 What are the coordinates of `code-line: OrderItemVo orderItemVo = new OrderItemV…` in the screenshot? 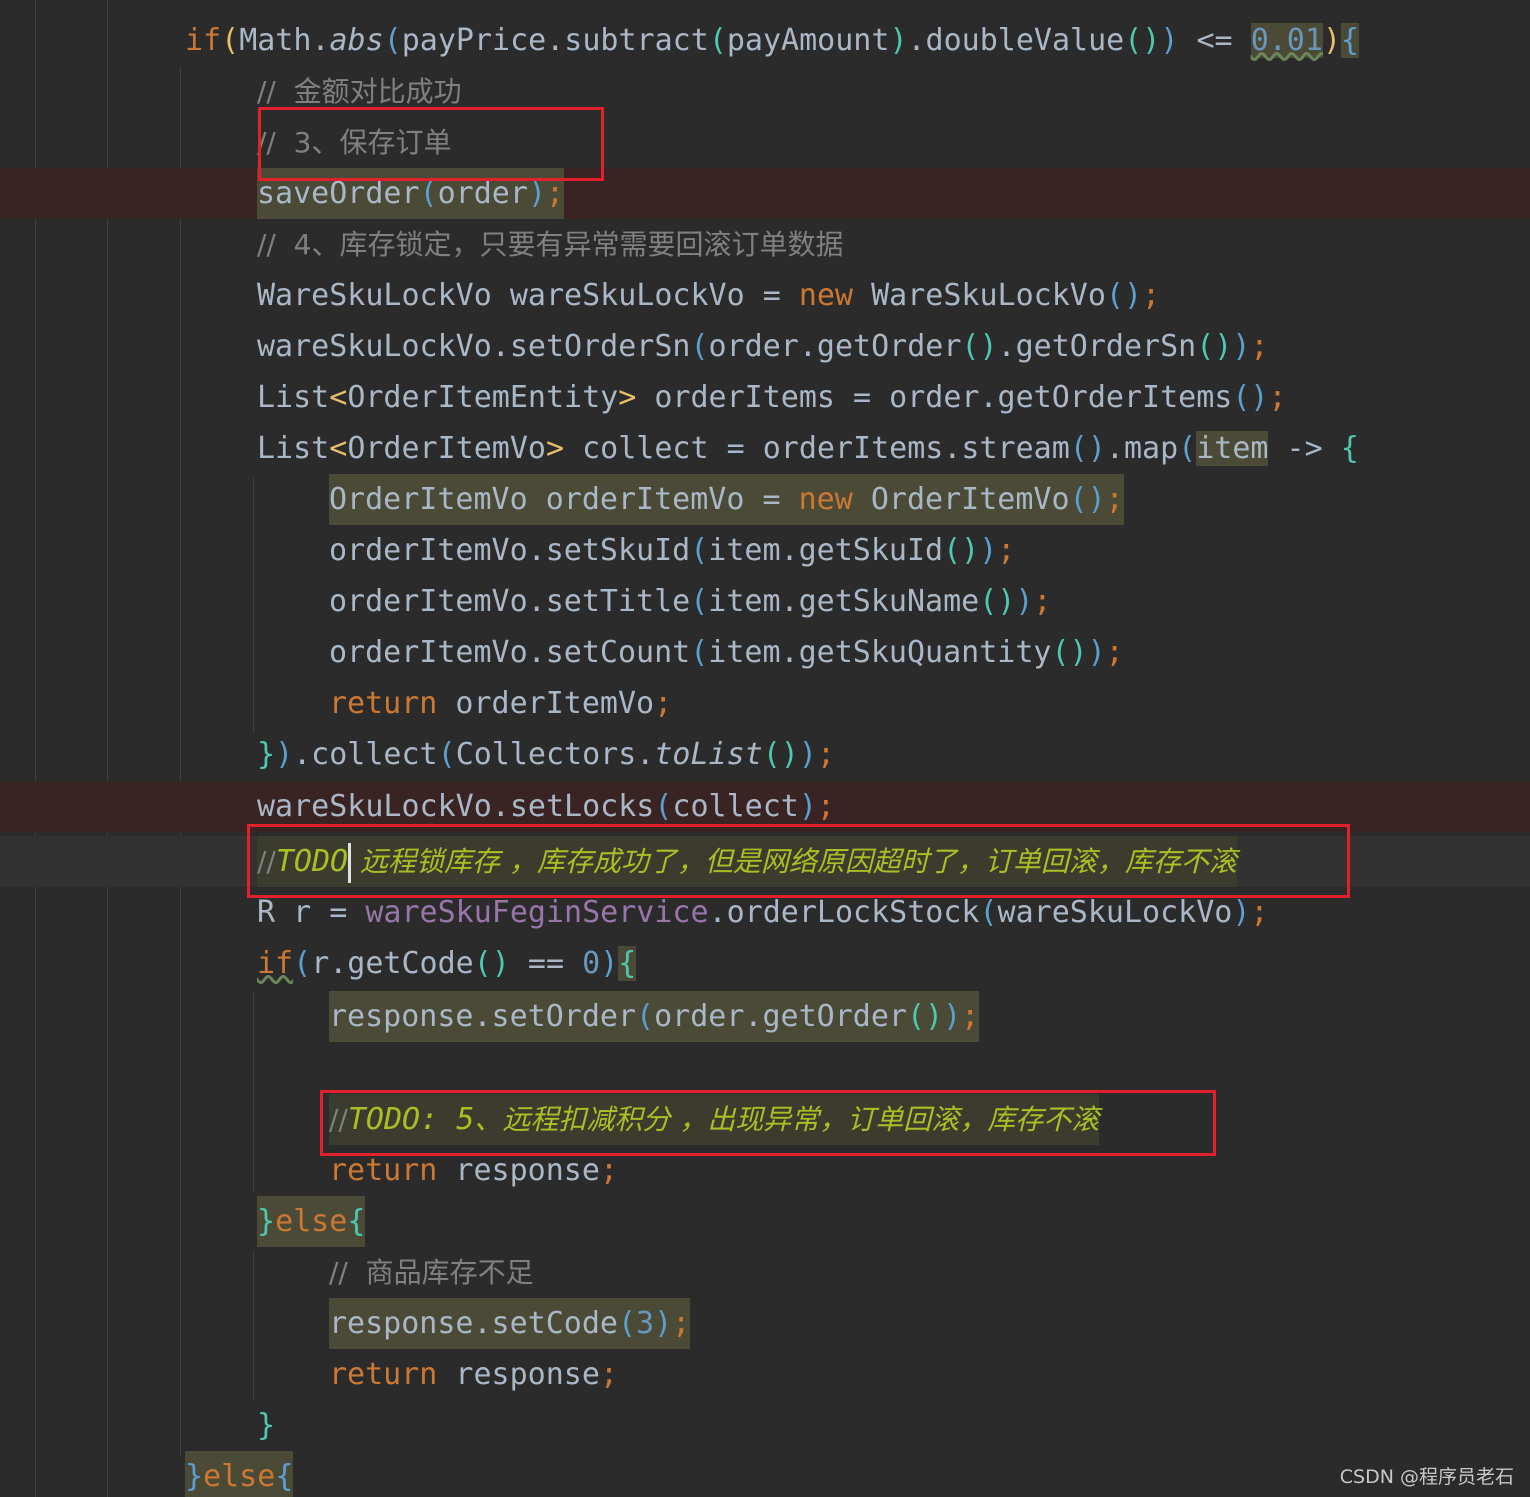 It's located at (765, 499).